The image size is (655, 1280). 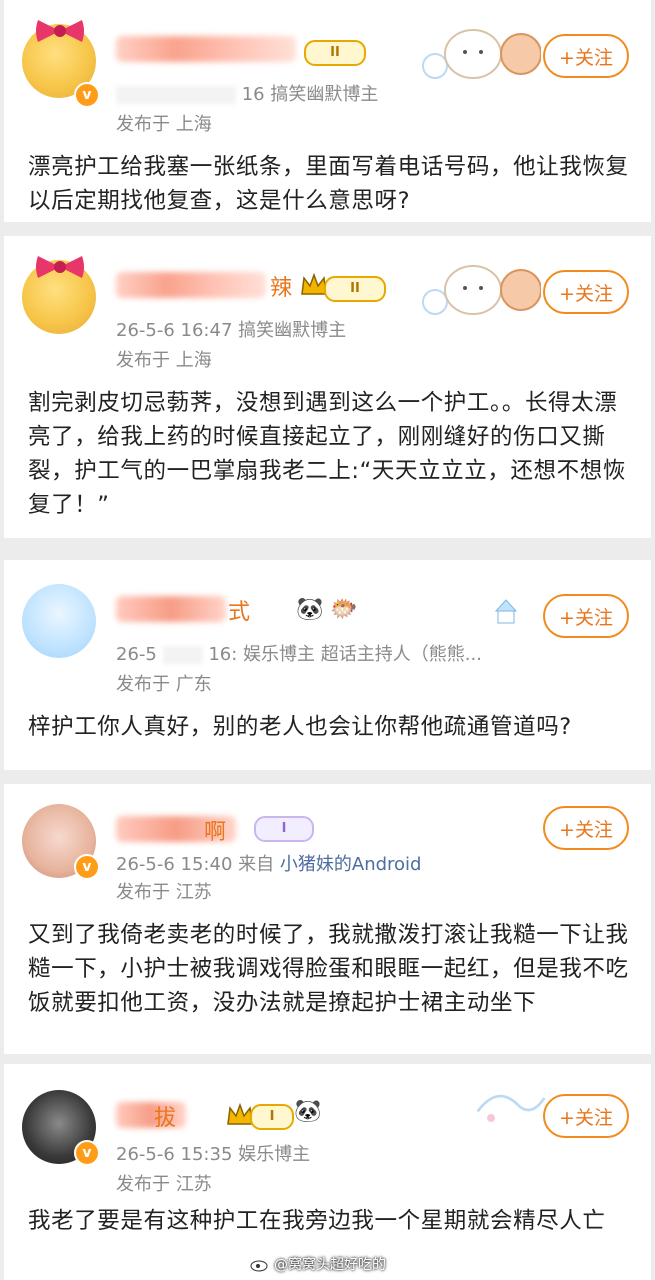 What do you see at coordinates (223, 654) in the screenshot?
I see `post-time: 16:` at bounding box center [223, 654].